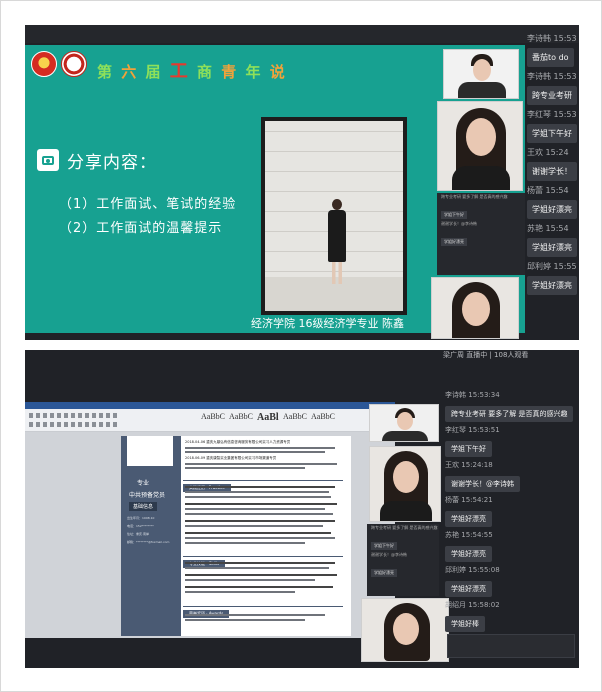 The width and height of the screenshot is (602, 692). Describe the element at coordinates (74, 64) in the screenshot. I see `school-logo-icon` at that location.